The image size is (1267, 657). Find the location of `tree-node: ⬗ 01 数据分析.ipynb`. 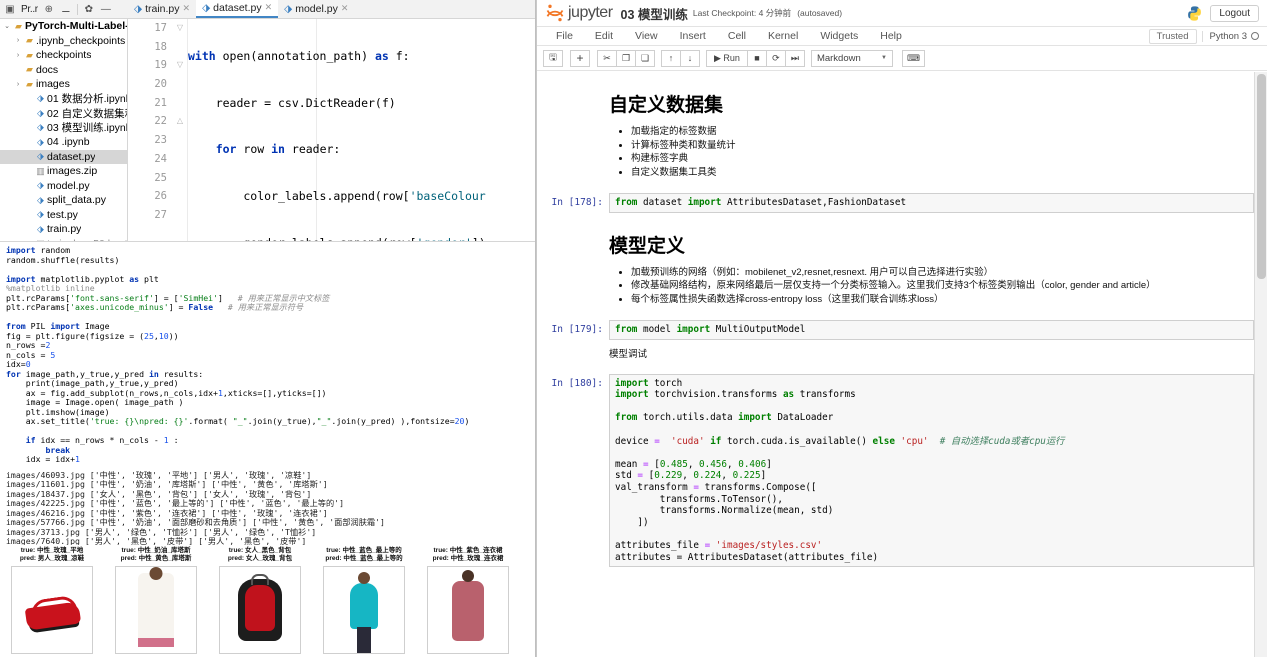

tree-node: ⬗ 01 数据分析.ipynb is located at coordinates (63, 99).